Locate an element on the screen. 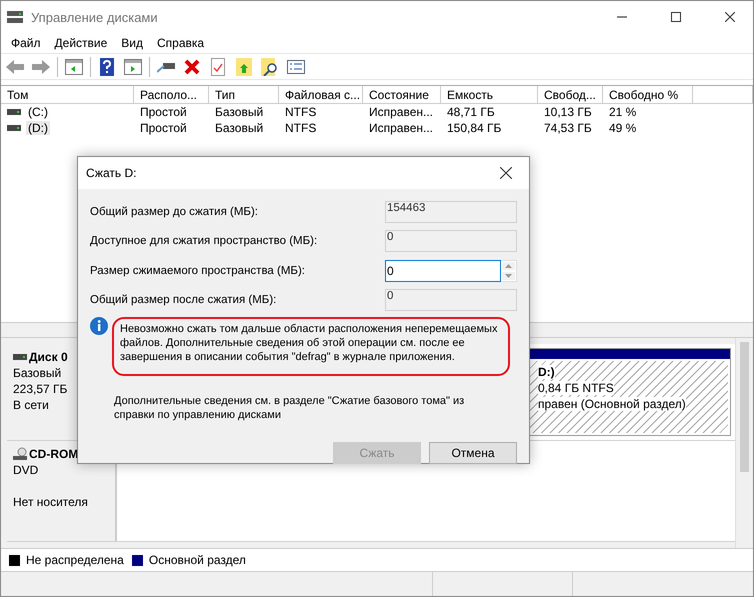  error-message: Невозможно сжать том дальше области расположения неперемещаемых файлов. Дополнительные сведения об этой операции см. после ее завершения в описании события "defrag" в журнале приложения. is located at coordinates (311, 346).